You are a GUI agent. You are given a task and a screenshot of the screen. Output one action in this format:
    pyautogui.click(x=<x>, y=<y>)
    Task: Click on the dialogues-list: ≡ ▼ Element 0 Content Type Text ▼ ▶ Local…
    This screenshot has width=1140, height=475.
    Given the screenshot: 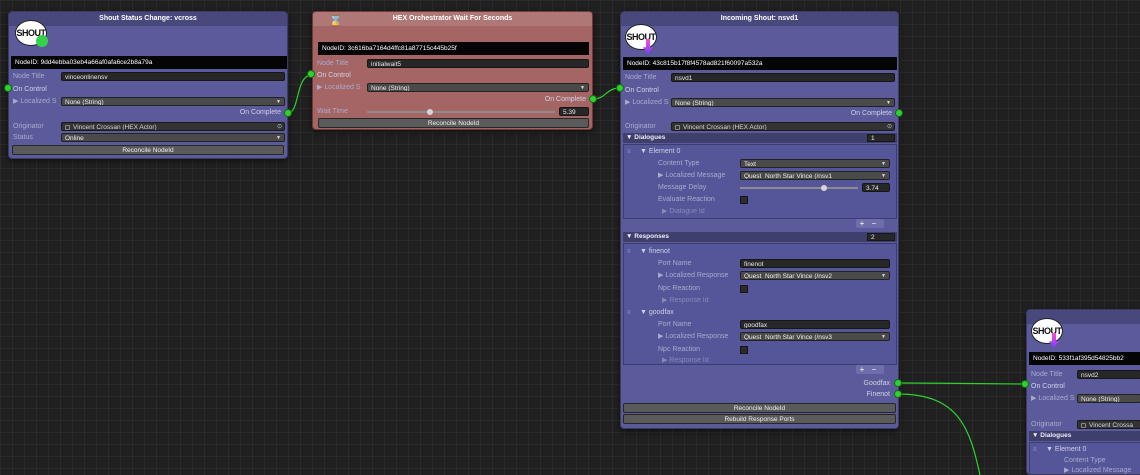 What is the action you would take?
    pyautogui.click(x=760, y=181)
    